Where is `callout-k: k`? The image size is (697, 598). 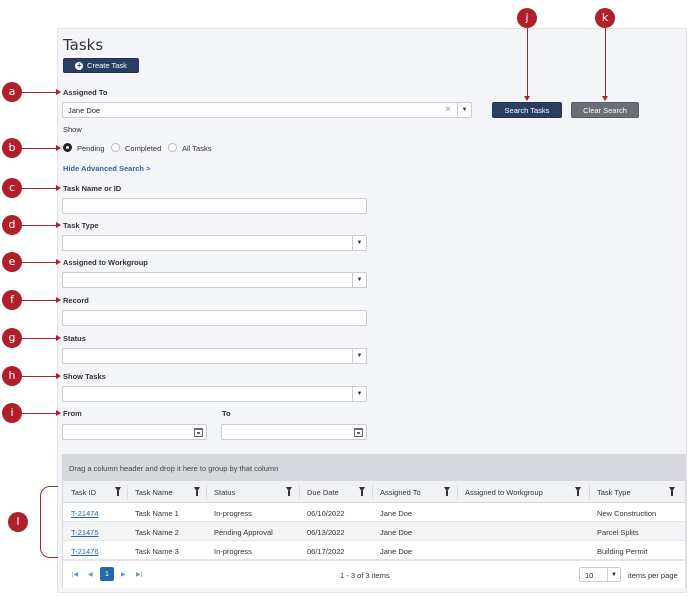
callout-k: k is located at coordinates (605, 18).